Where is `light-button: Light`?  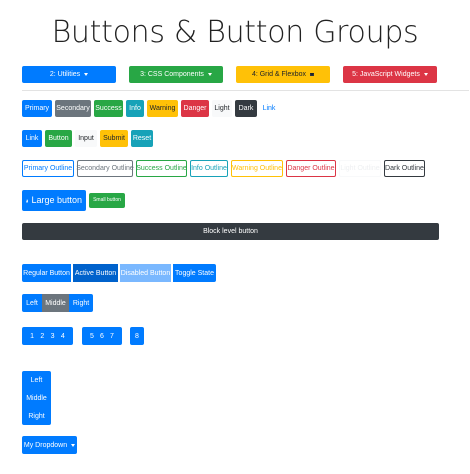 light-button: Light is located at coordinates (222, 108).